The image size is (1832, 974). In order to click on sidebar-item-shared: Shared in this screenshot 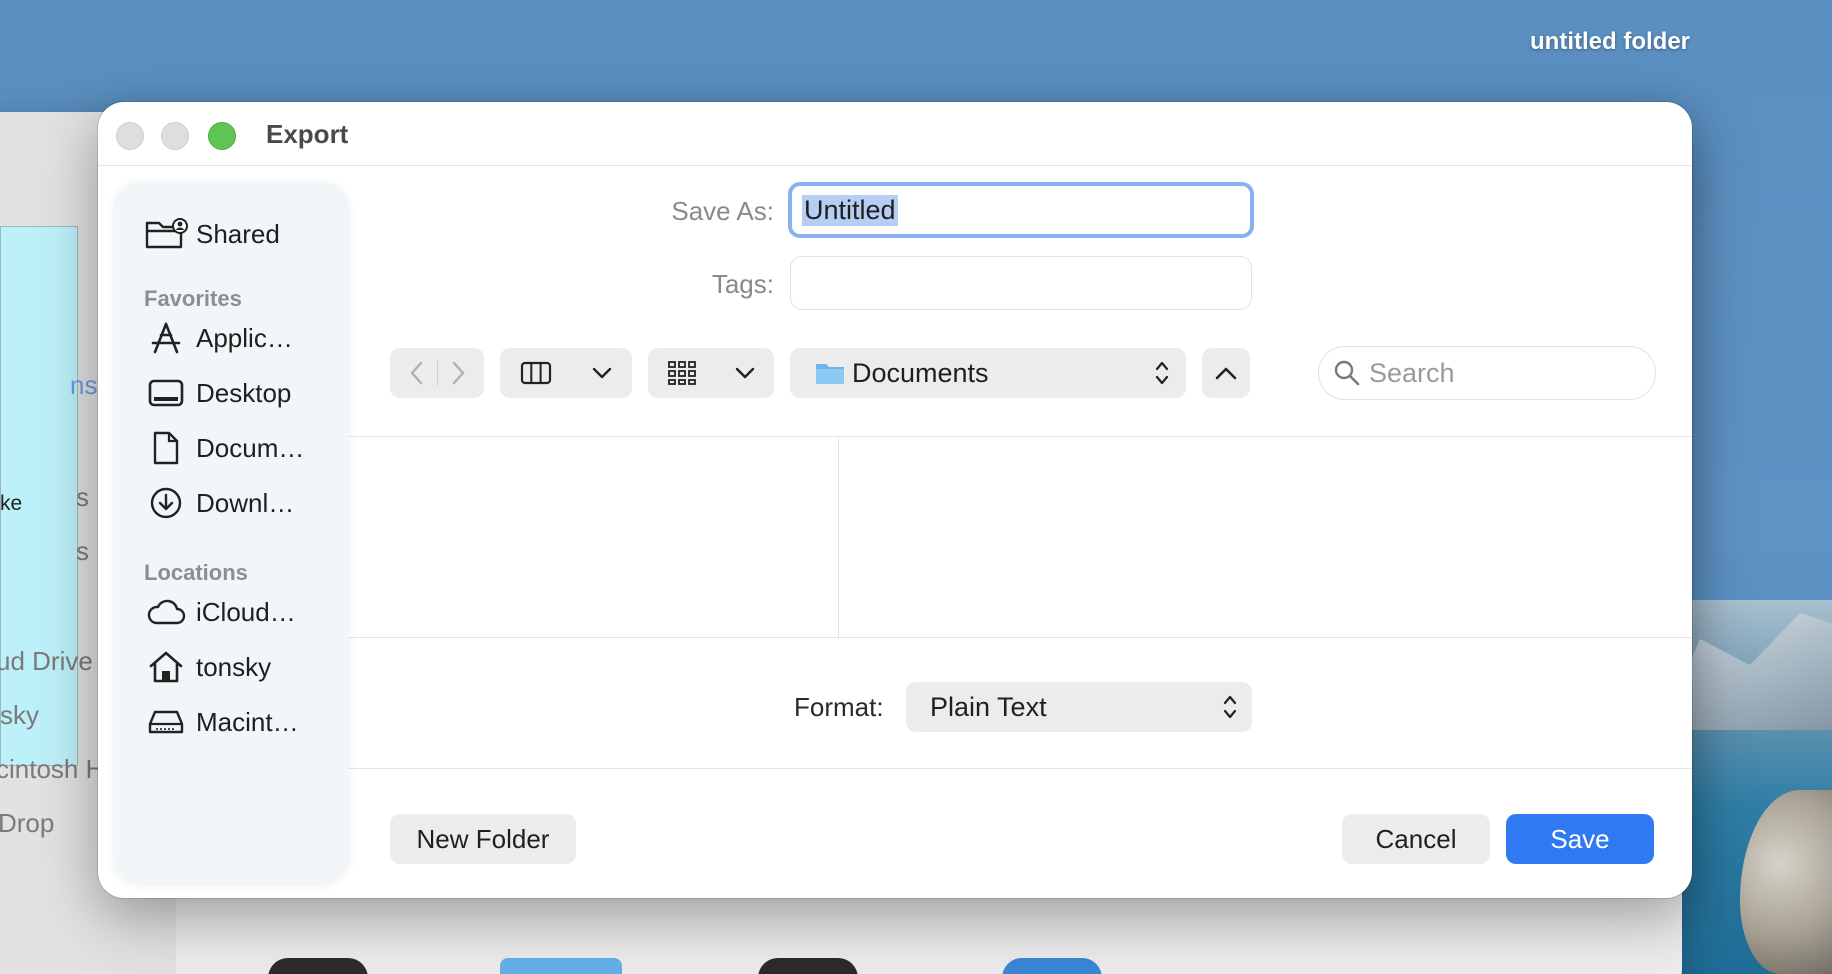, I will do `click(212, 234)`.